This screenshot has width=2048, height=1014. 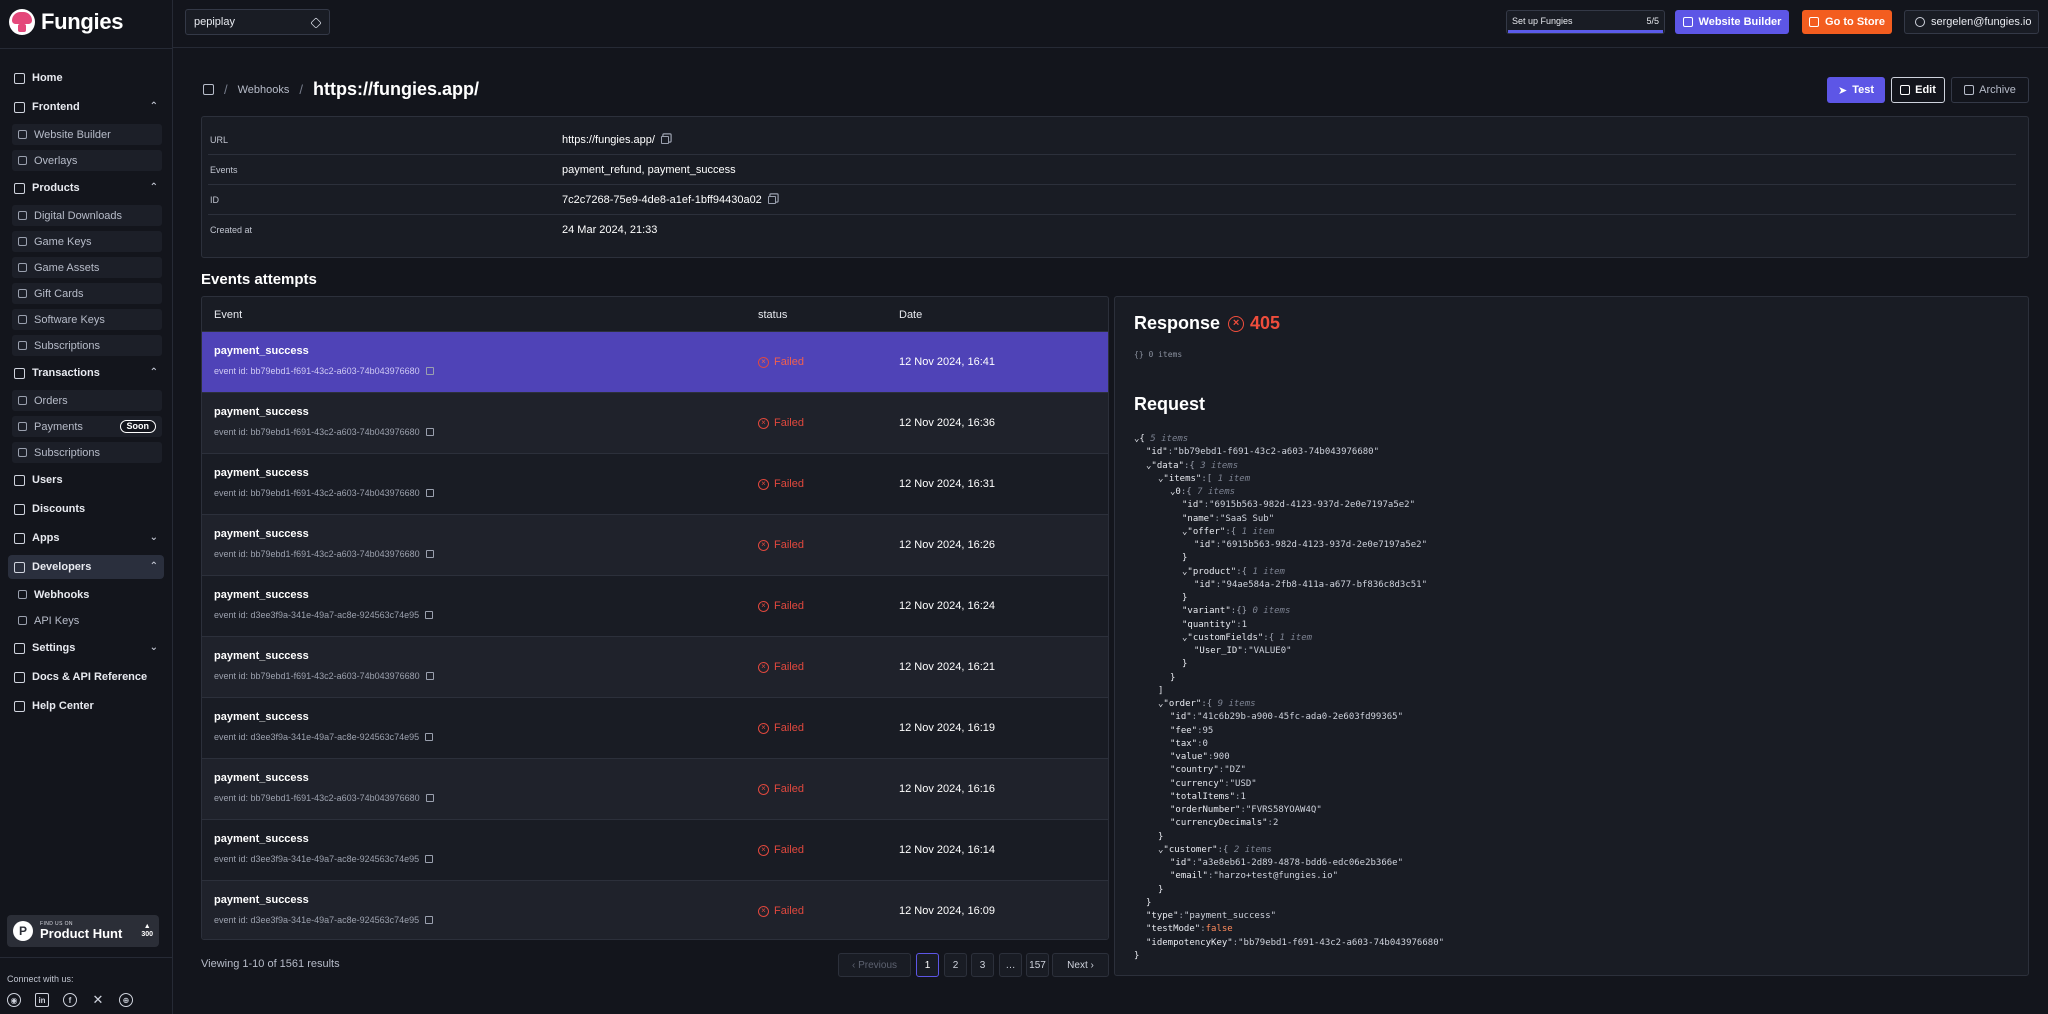 What do you see at coordinates (1197, 783) in the screenshot?
I see `json-key: "currency"` at bounding box center [1197, 783].